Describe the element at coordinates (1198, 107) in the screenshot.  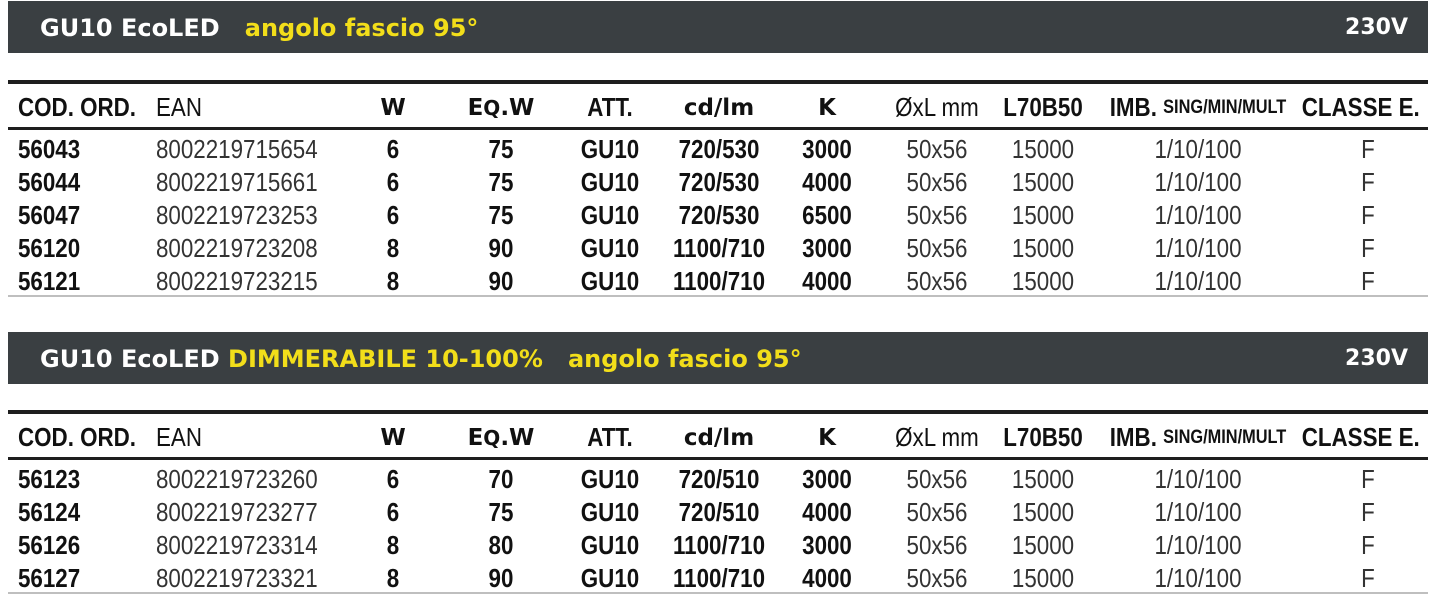
I see `header-imb: IMB. SING/MIN/MULT` at that location.